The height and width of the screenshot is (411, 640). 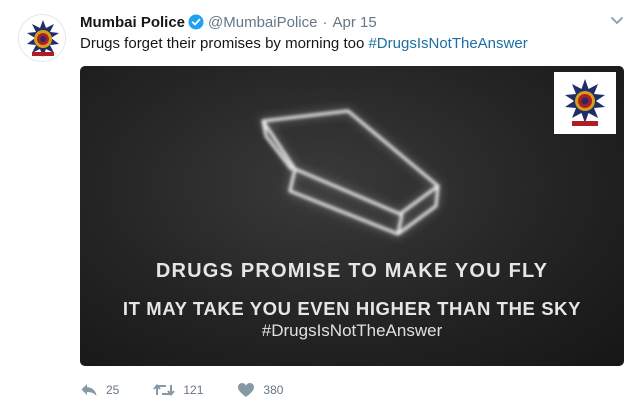 What do you see at coordinates (260, 390) in the screenshot?
I see `like-button: 380` at bounding box center [260, 390].